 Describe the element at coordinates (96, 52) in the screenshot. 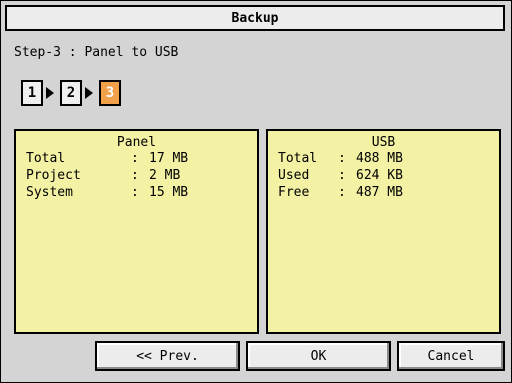

I see `step-label: Step-3 : Panel to USB` at that location.